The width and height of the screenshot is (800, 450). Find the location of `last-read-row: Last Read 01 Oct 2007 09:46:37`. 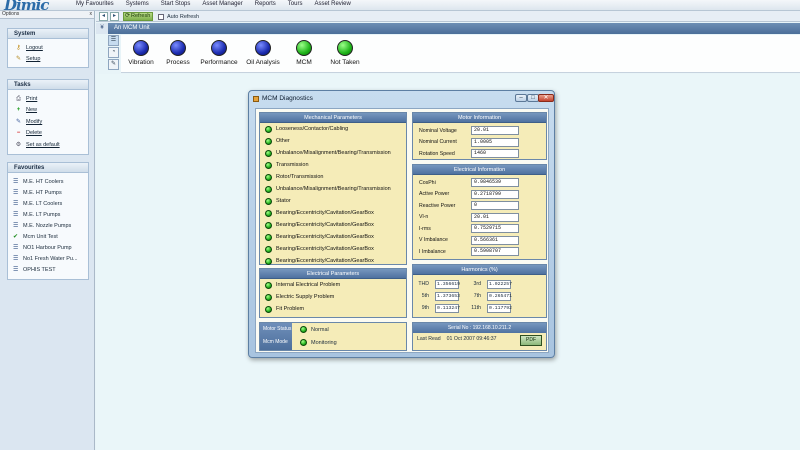

last-read-row: Last Read 01 Oct 2007 09:46:37 is located at coordinates (457, 339).